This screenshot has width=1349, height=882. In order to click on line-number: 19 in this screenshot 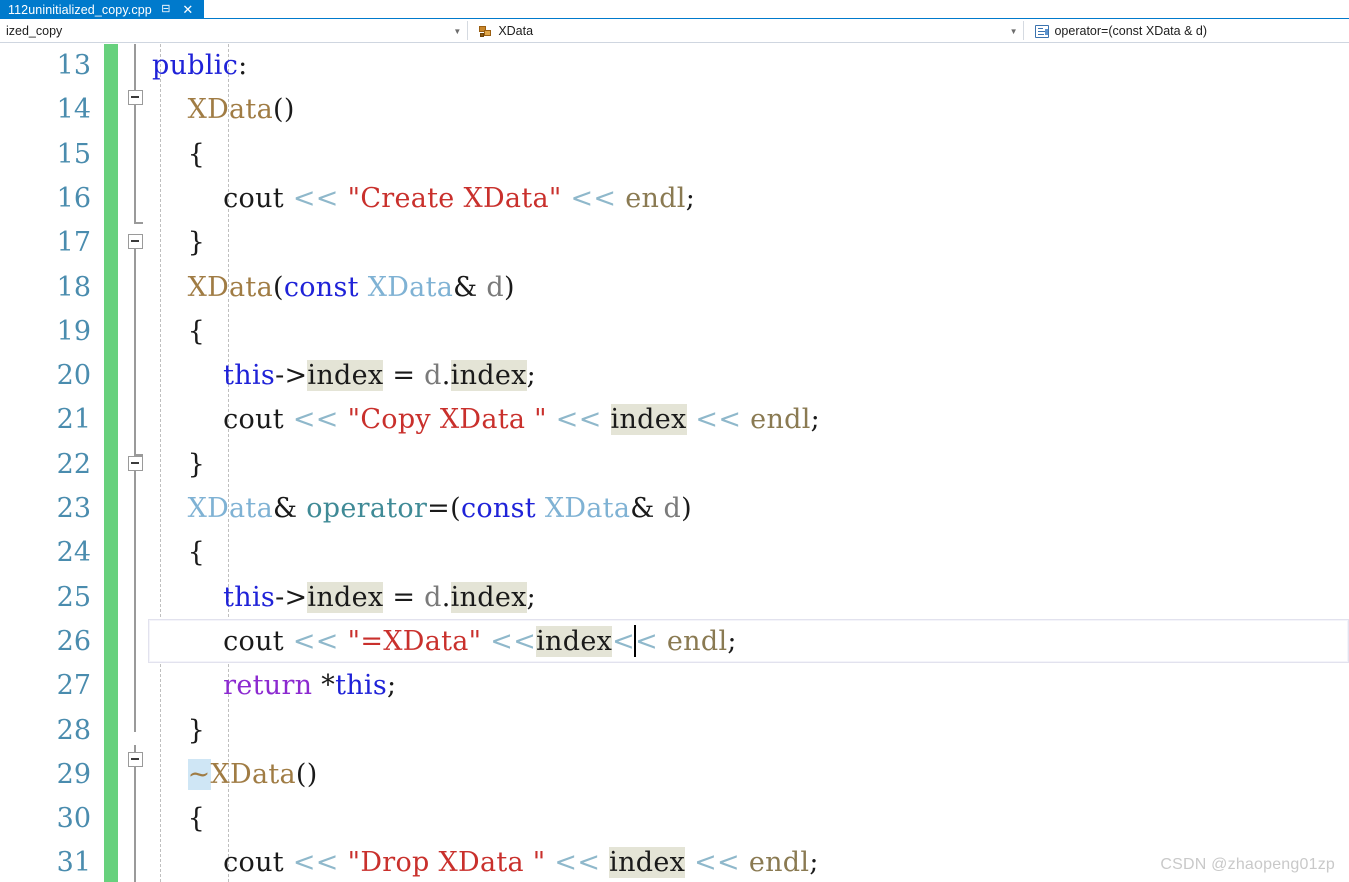, I will do `click(73, 331)`.